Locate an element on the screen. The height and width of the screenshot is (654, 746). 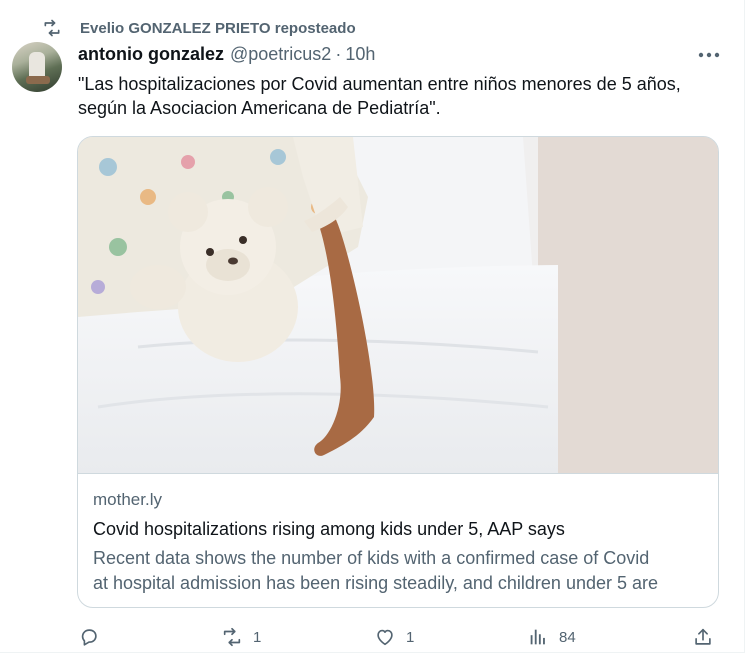
like-button: 1 is located at coordinates (394, 637).